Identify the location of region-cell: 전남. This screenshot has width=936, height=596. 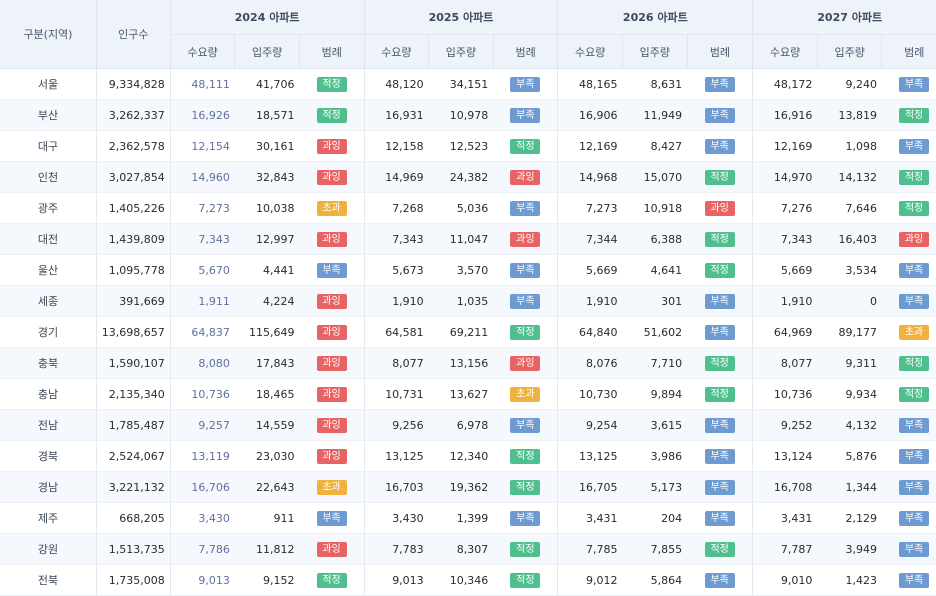
(48, 425).